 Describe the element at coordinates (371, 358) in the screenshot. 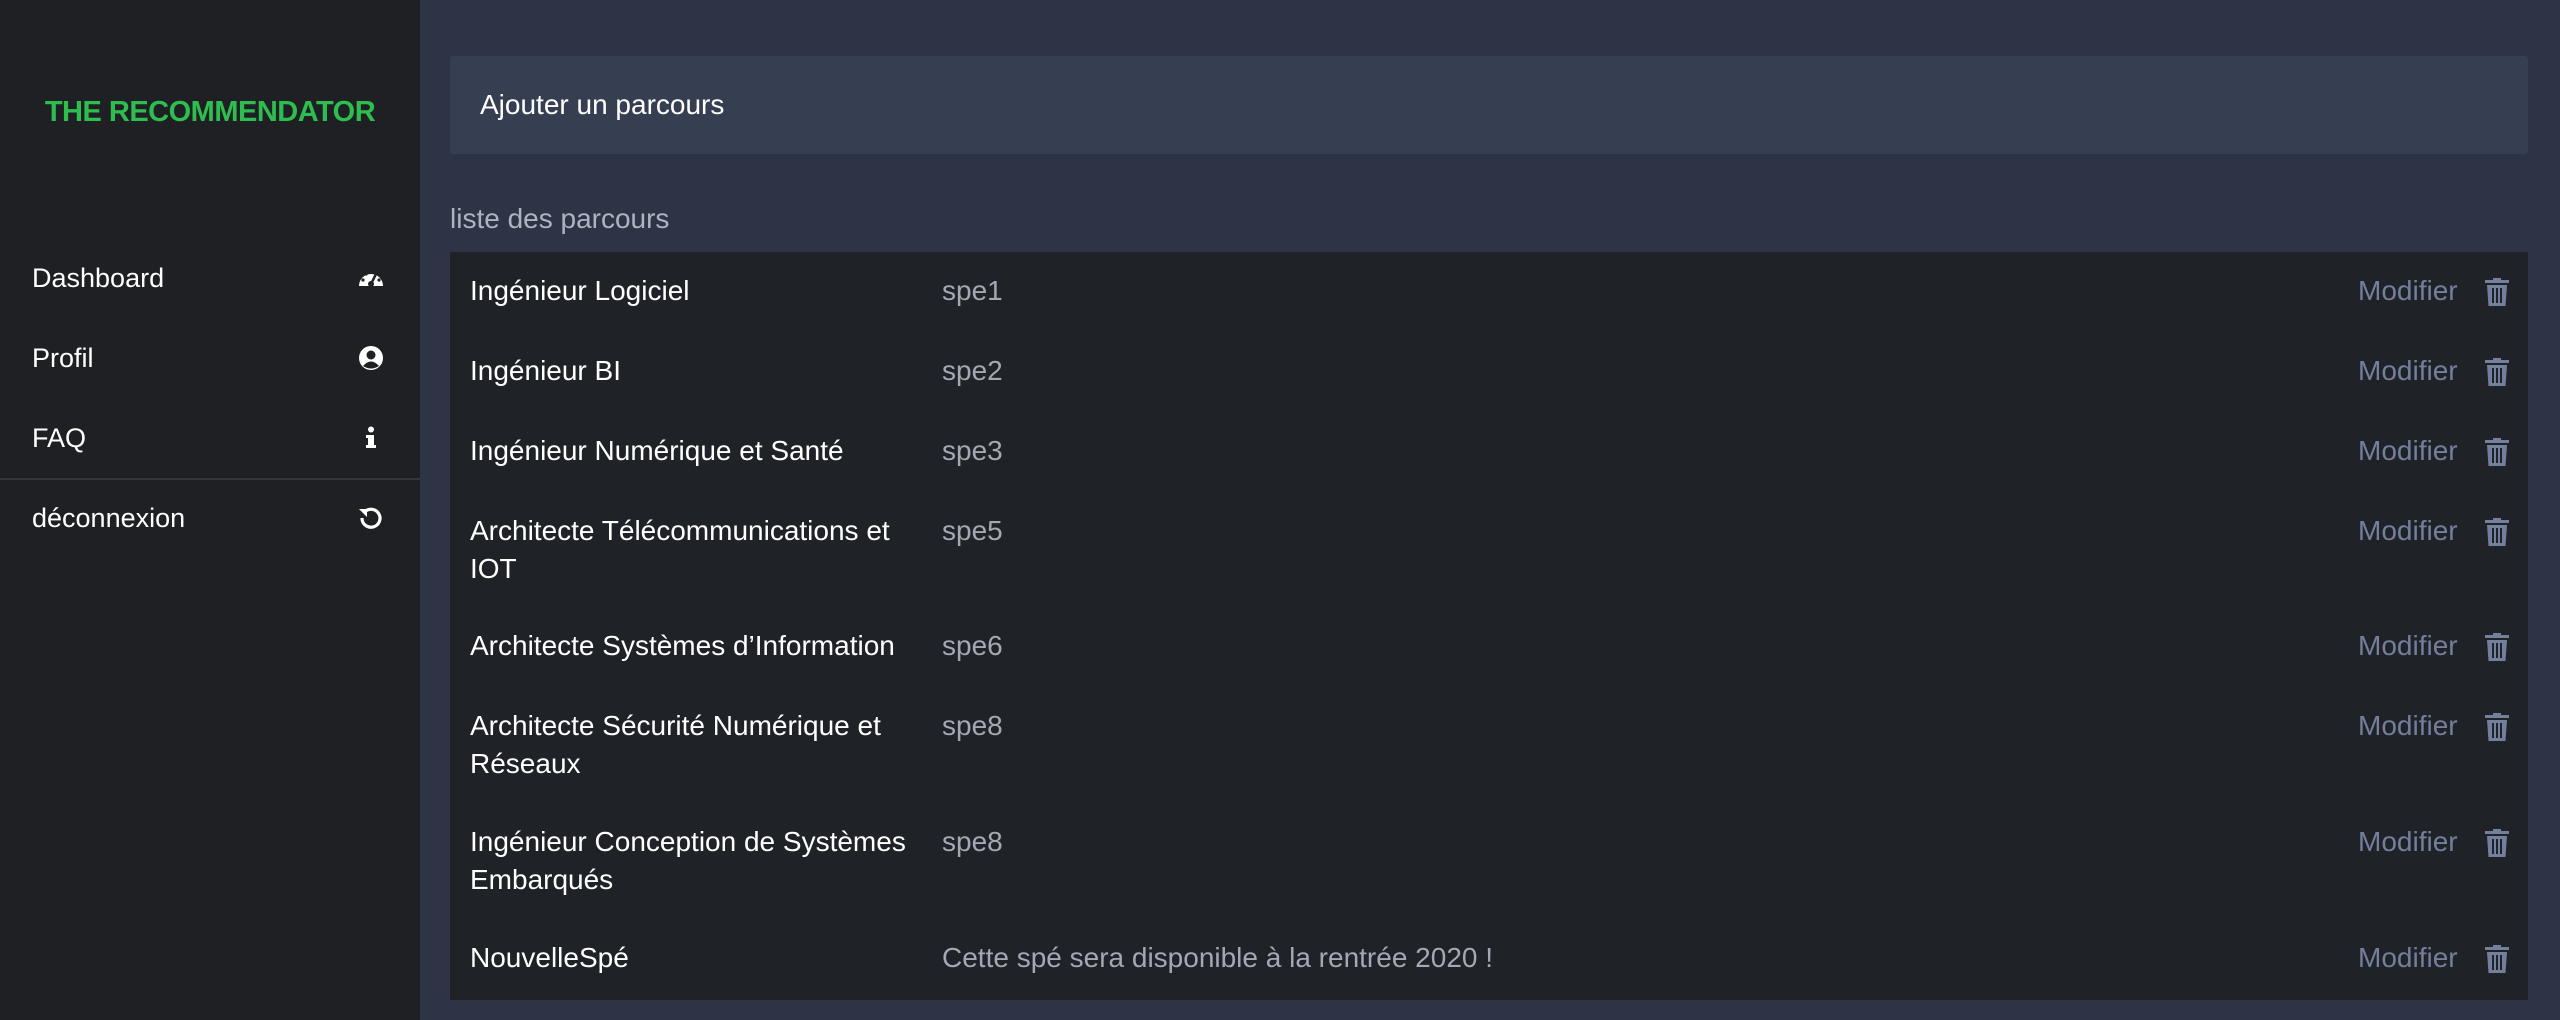

I see `user-circle-icon` at that location.